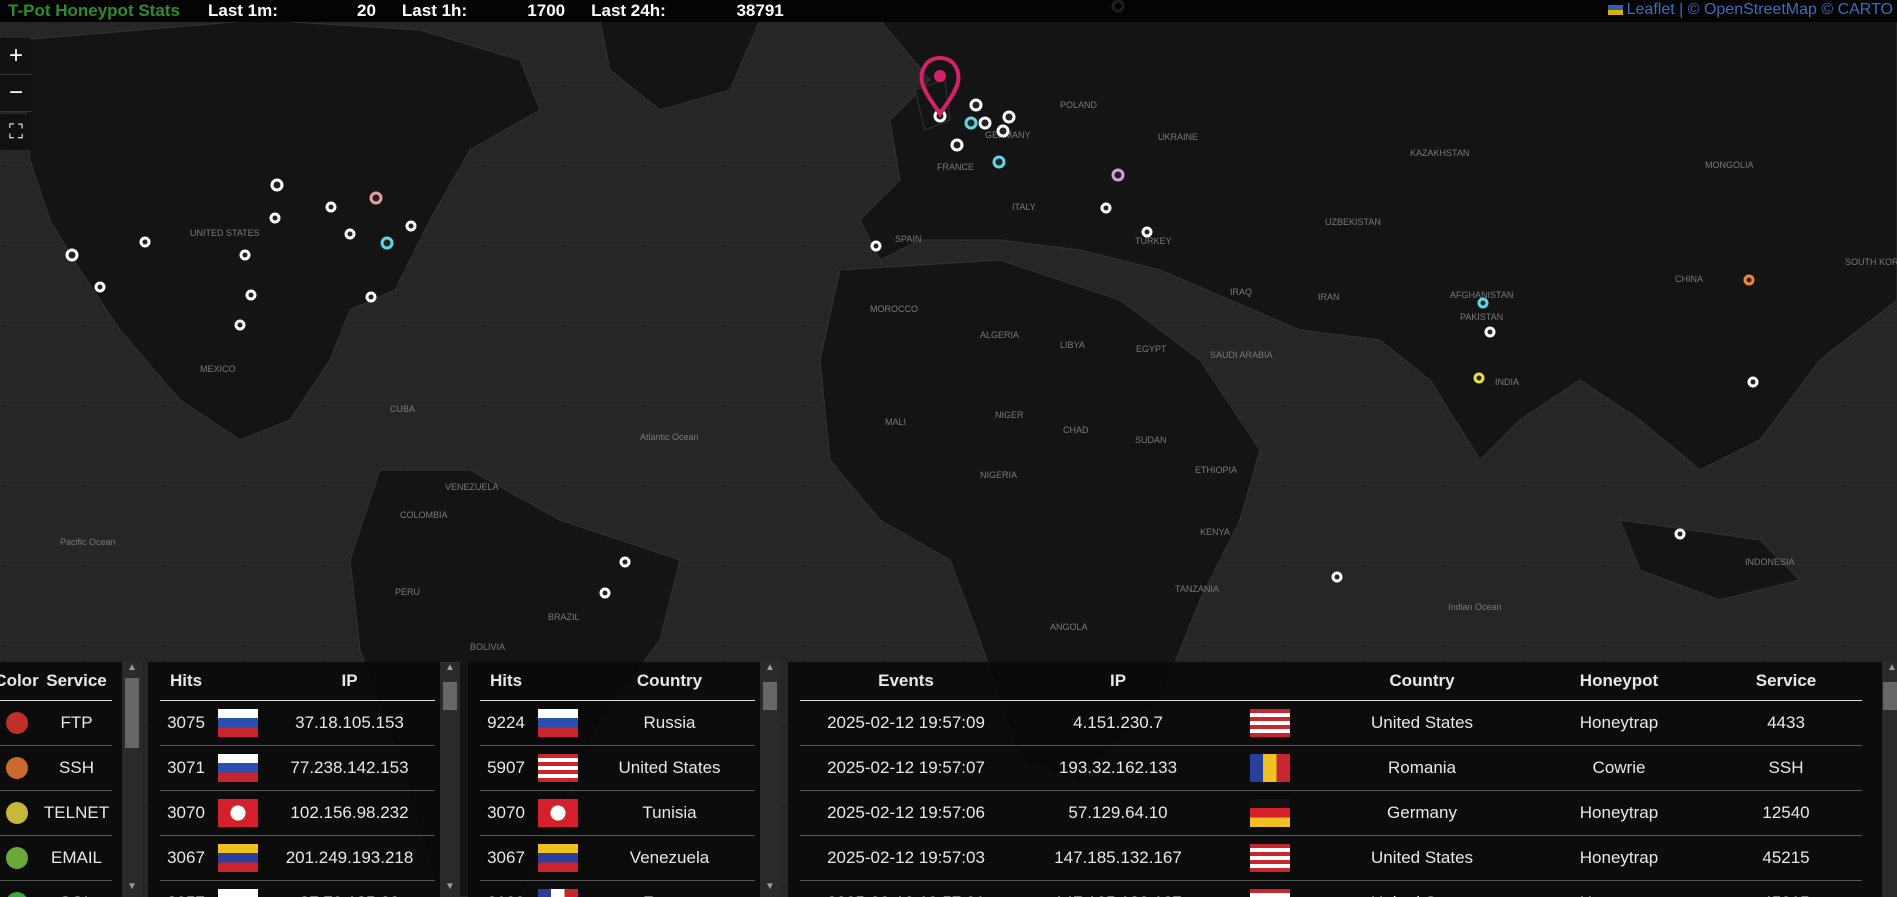 This screenshot has height=897, width=1897. What do you see at coordinates (450, 779) in the screenshot?
I see `top-ips-scrollbar: ▲ ▼` at bounding box center [450, 779].